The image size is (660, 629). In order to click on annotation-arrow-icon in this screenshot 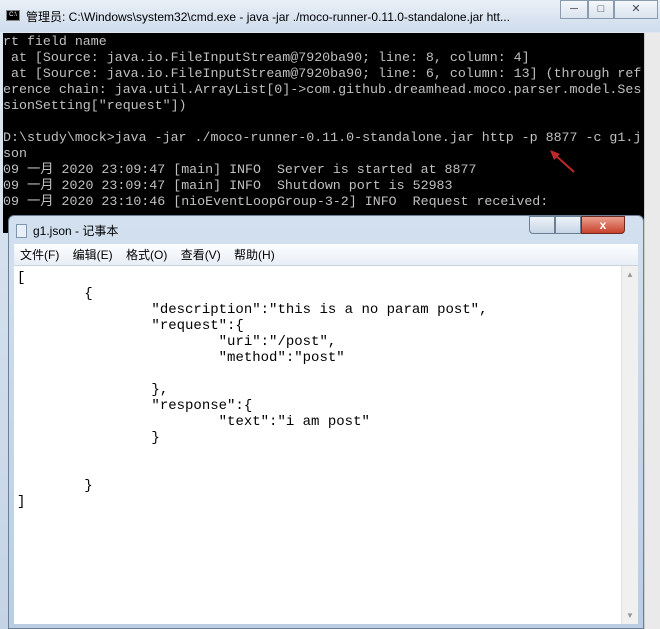, I will do `click(562, 161)`.